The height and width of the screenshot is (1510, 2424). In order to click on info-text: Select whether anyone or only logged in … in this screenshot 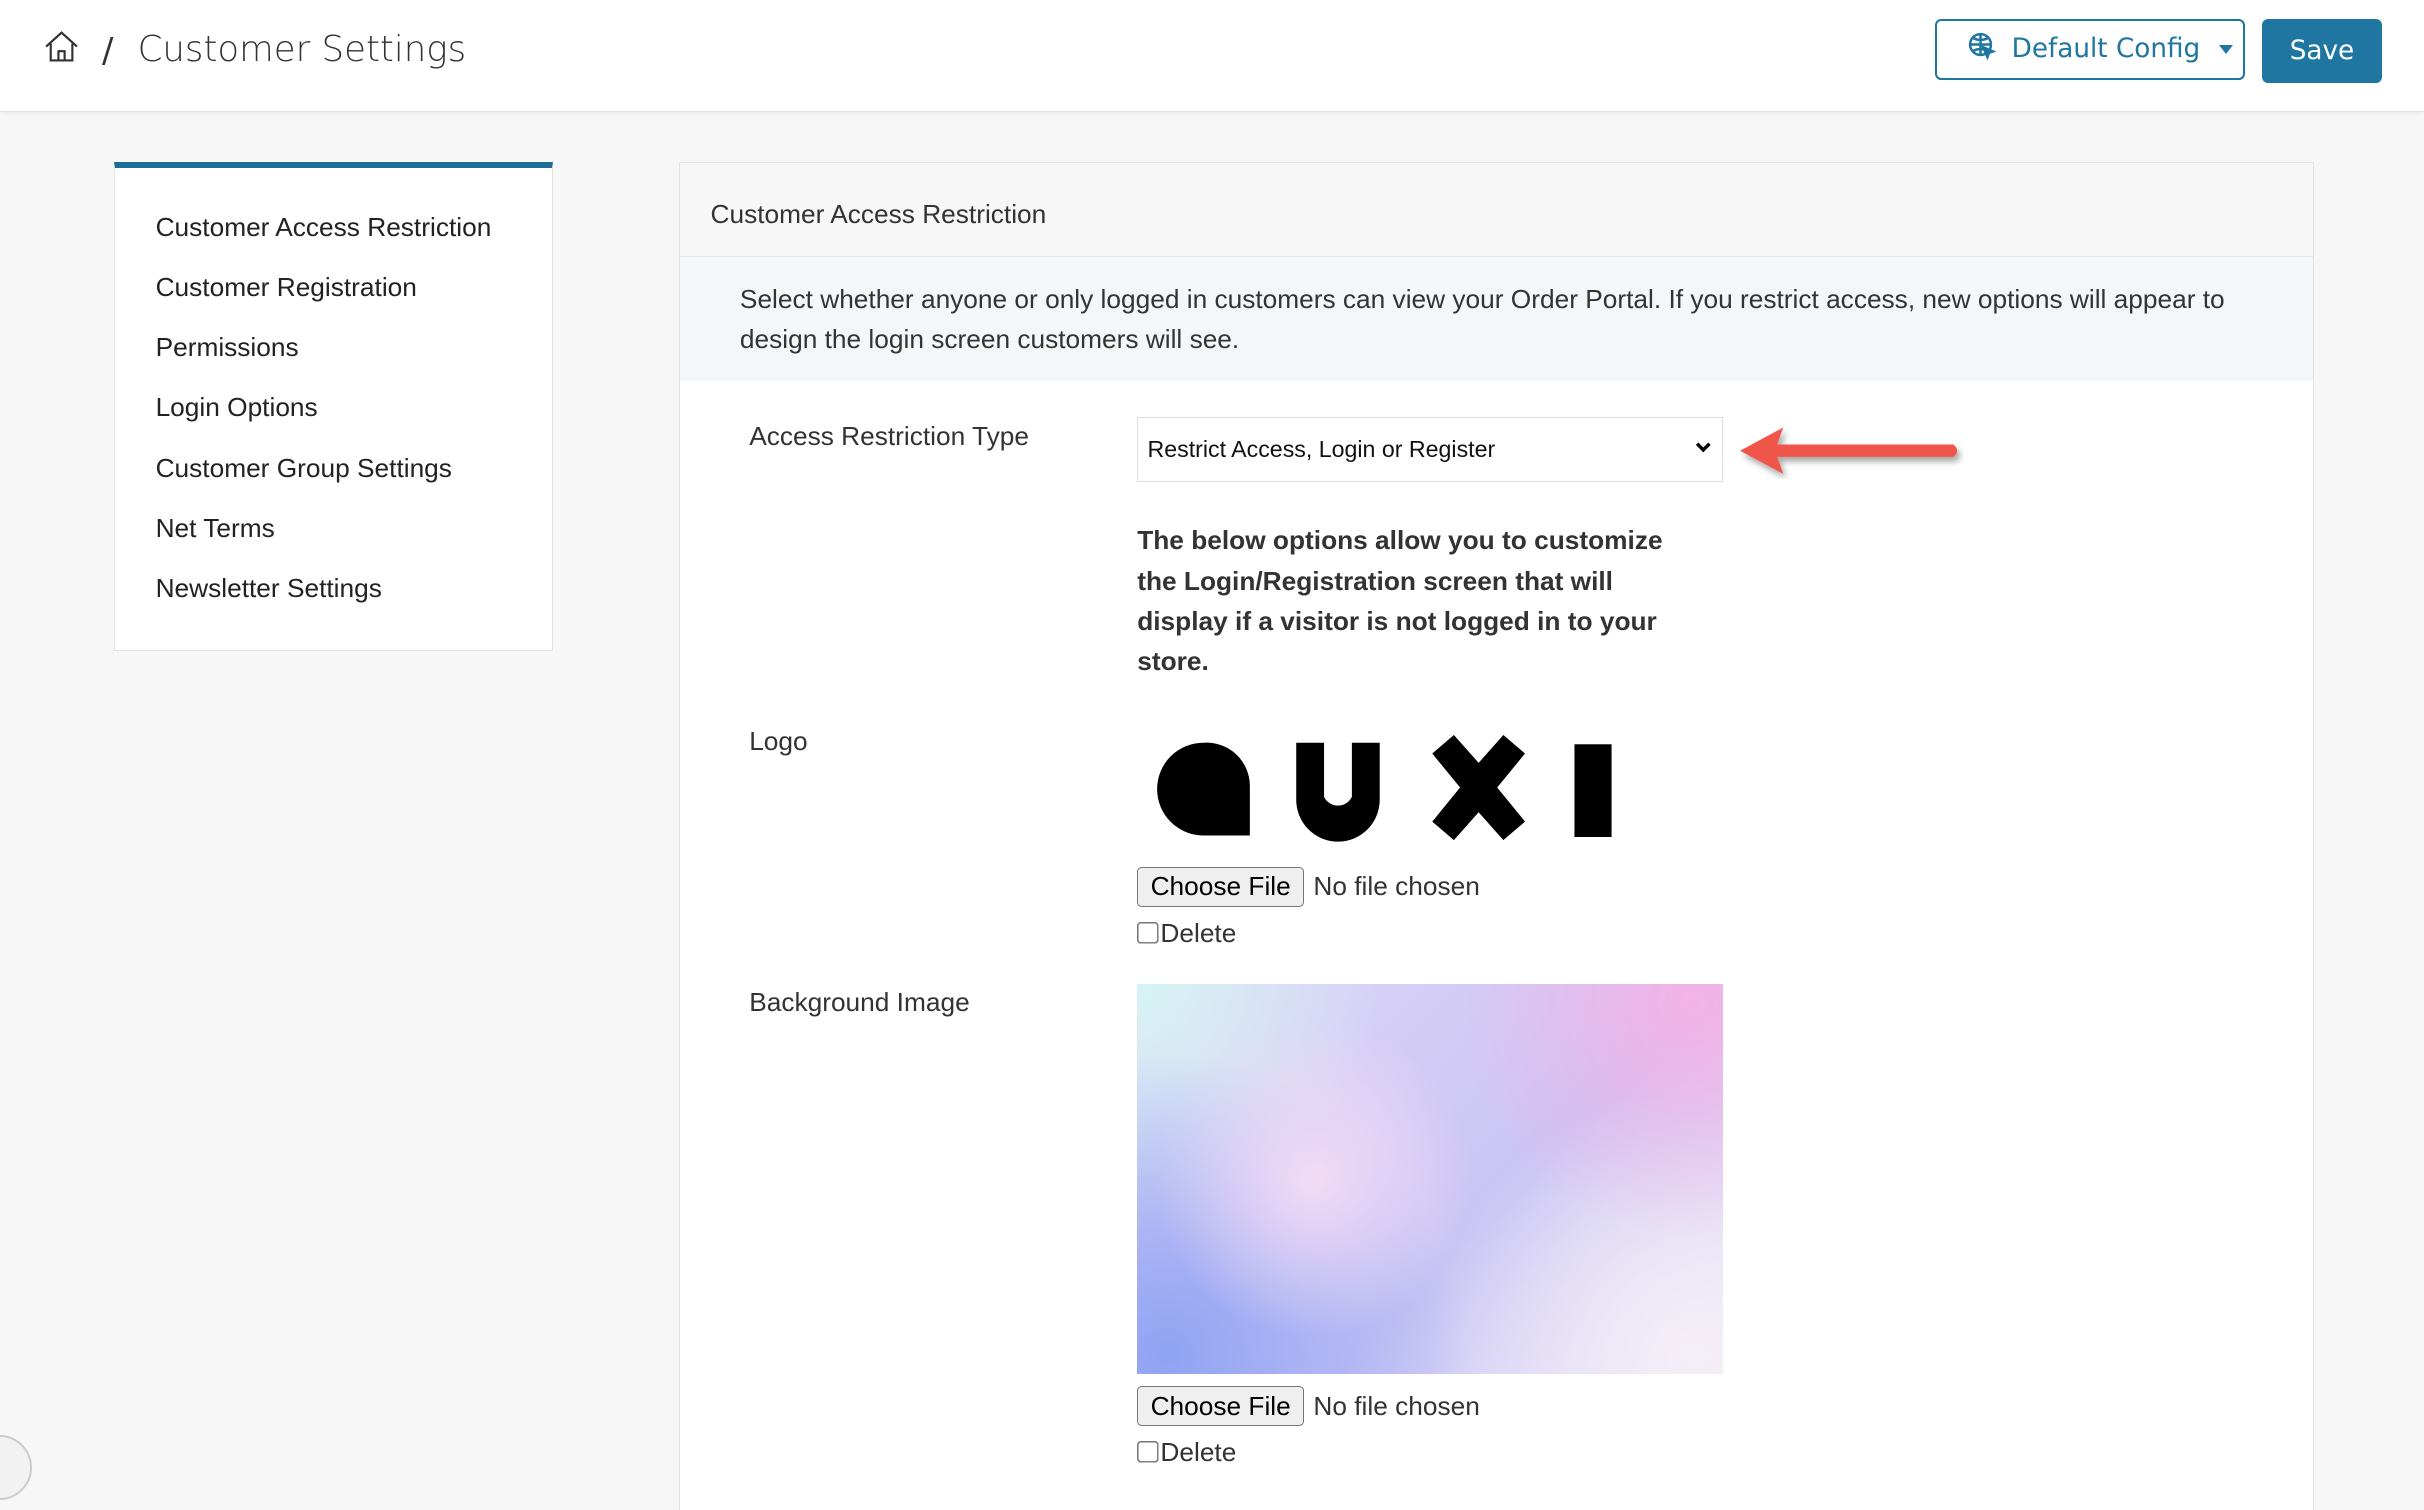, I will do `click(1496, 319)`.